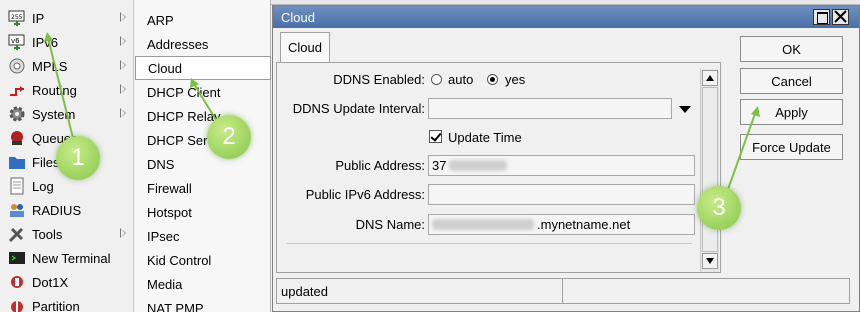 This screenshot has width=860, height=312. What do you see at coordinates (461, 79) in the screenshot?
I see `ddns-auto-label: auto` at bounding box center [461, 79].